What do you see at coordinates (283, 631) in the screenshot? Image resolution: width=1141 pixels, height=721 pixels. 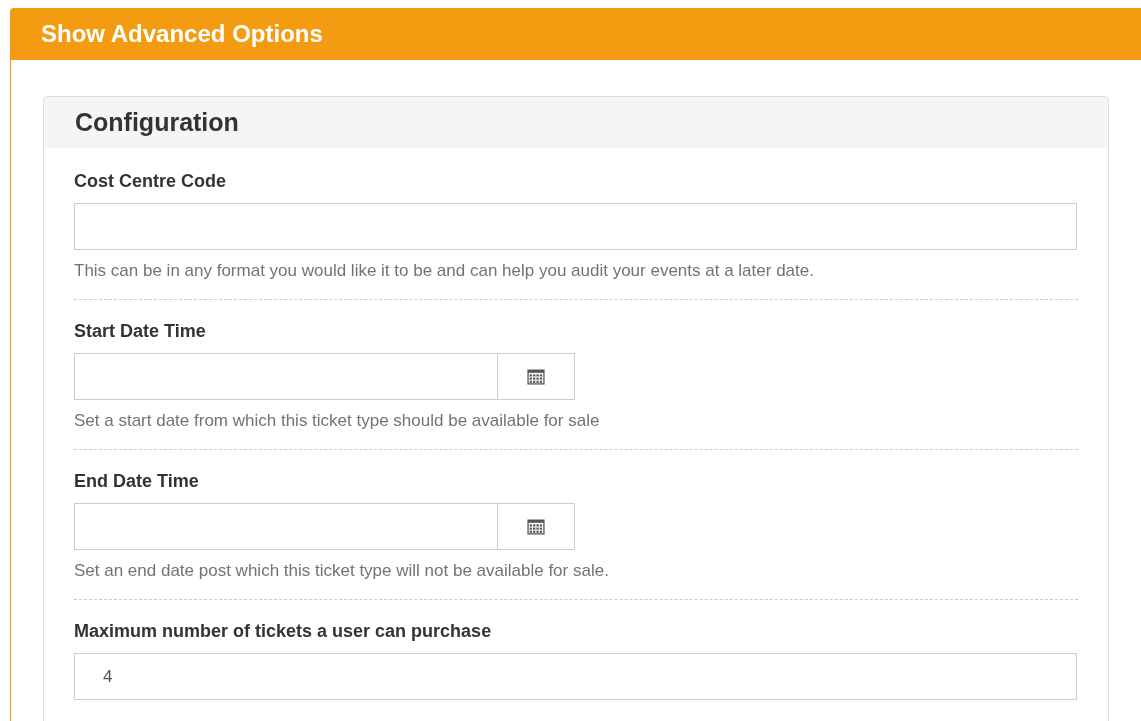 I see `field-label: Maximum number of tickets a user can purchase` at bounding box center [283, 631].